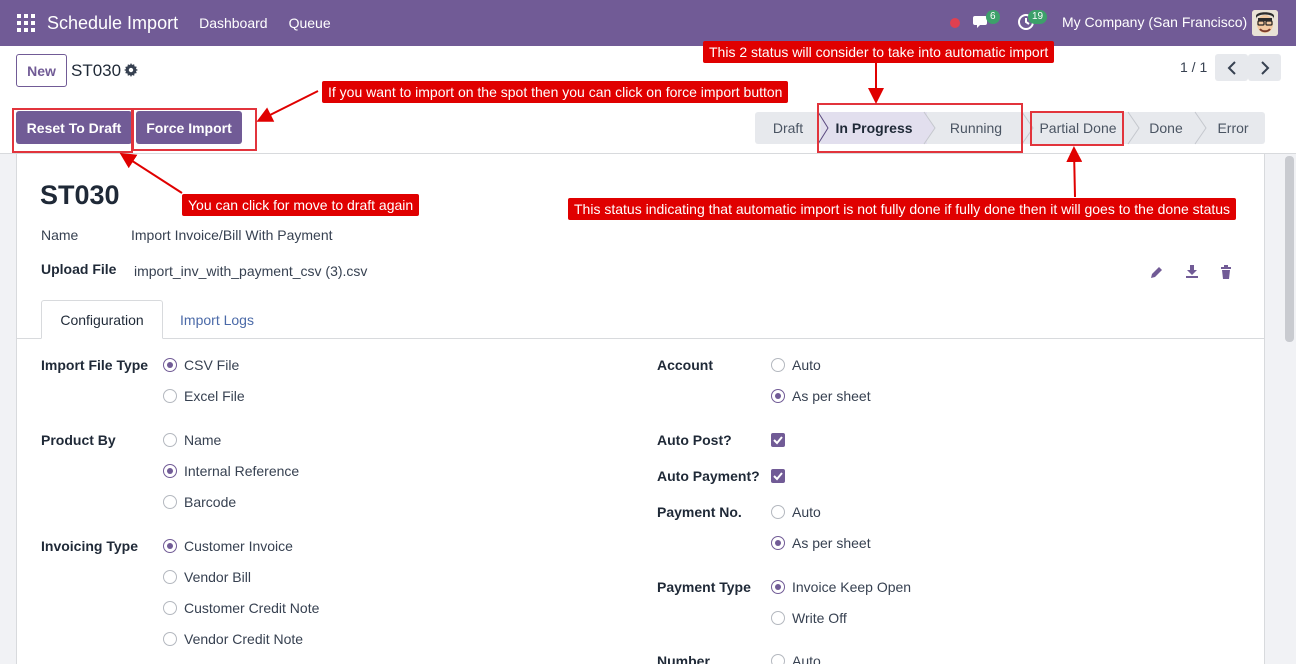 The height and width of the screenshot is (664, 1296). I want to click on product-by-label: Product By, so click(78, 440).